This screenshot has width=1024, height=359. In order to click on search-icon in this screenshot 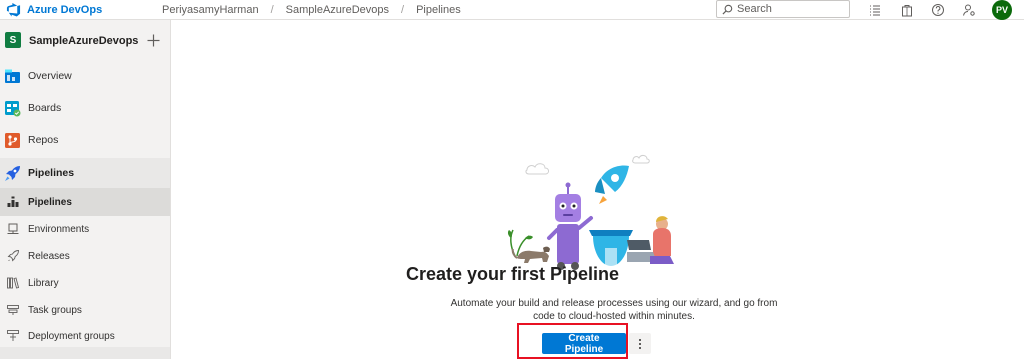, I will do `click(727, 9)`.